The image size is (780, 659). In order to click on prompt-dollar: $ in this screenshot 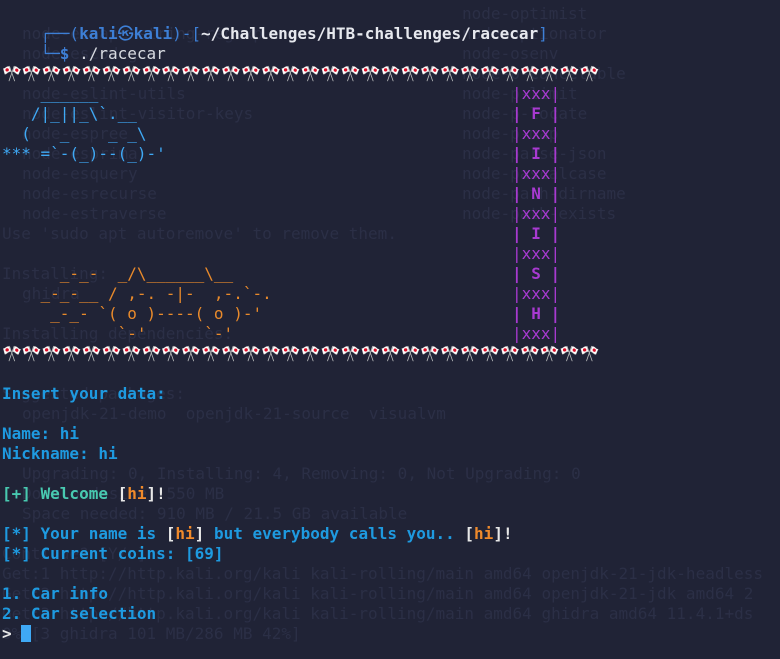, I will do `click(64, 53)`.